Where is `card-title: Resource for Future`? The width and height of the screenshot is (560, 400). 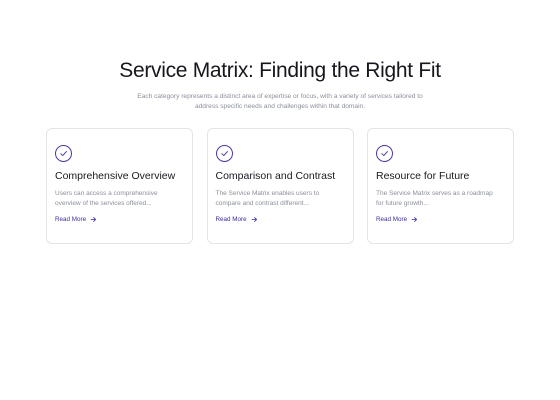 card-title: Resource for Future is located at coordinates (423, 176).